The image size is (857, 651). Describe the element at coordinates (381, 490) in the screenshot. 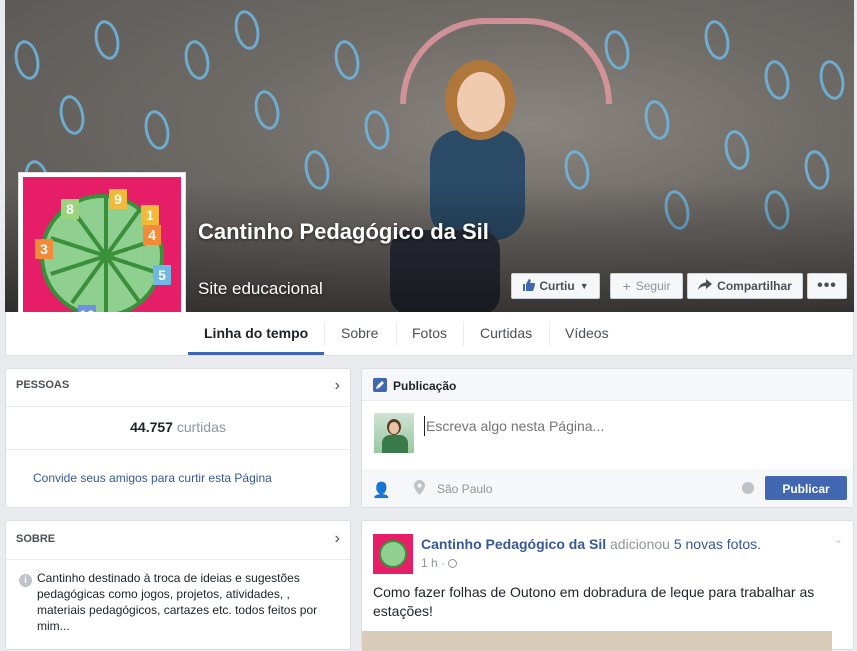

I see `tag-person-icon: 👤` at that location.